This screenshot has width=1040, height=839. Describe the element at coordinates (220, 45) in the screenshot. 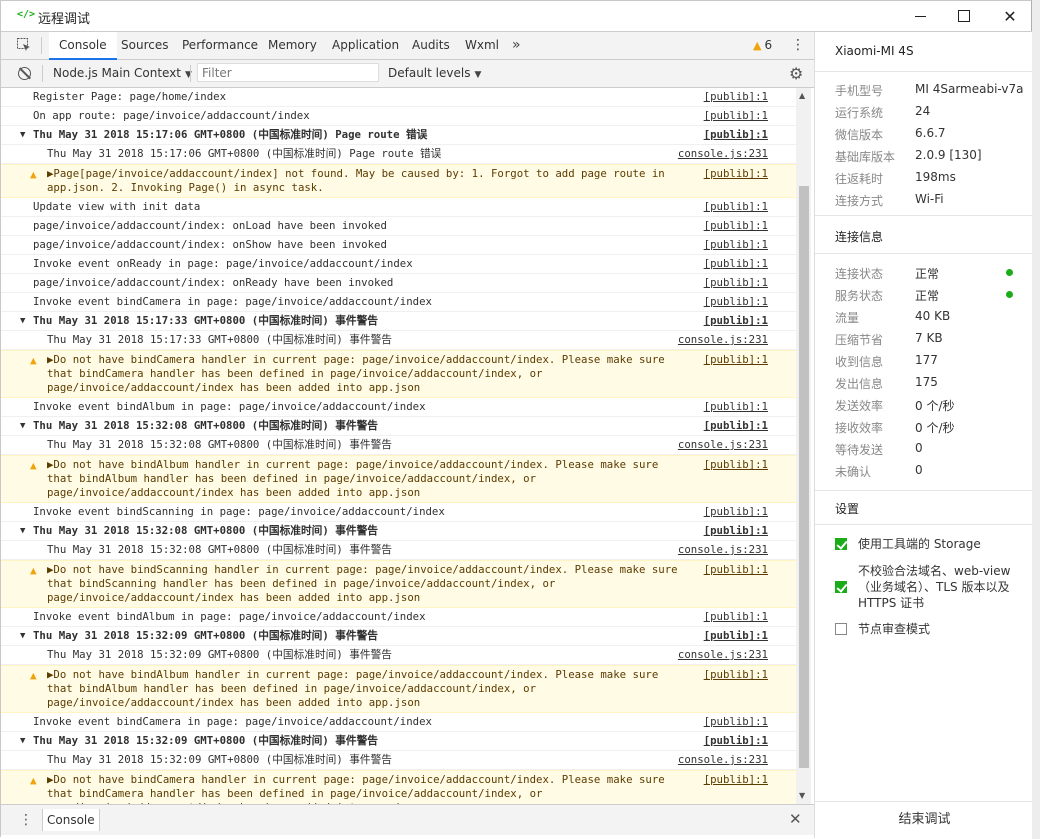

I see `tab-performance: Performance` at that location.